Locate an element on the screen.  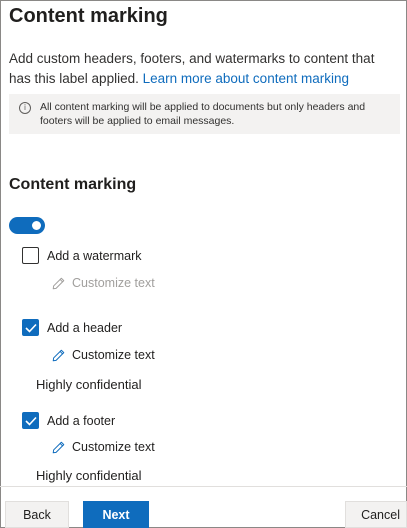
footer-checkbox is located at coordinates (30, 420).